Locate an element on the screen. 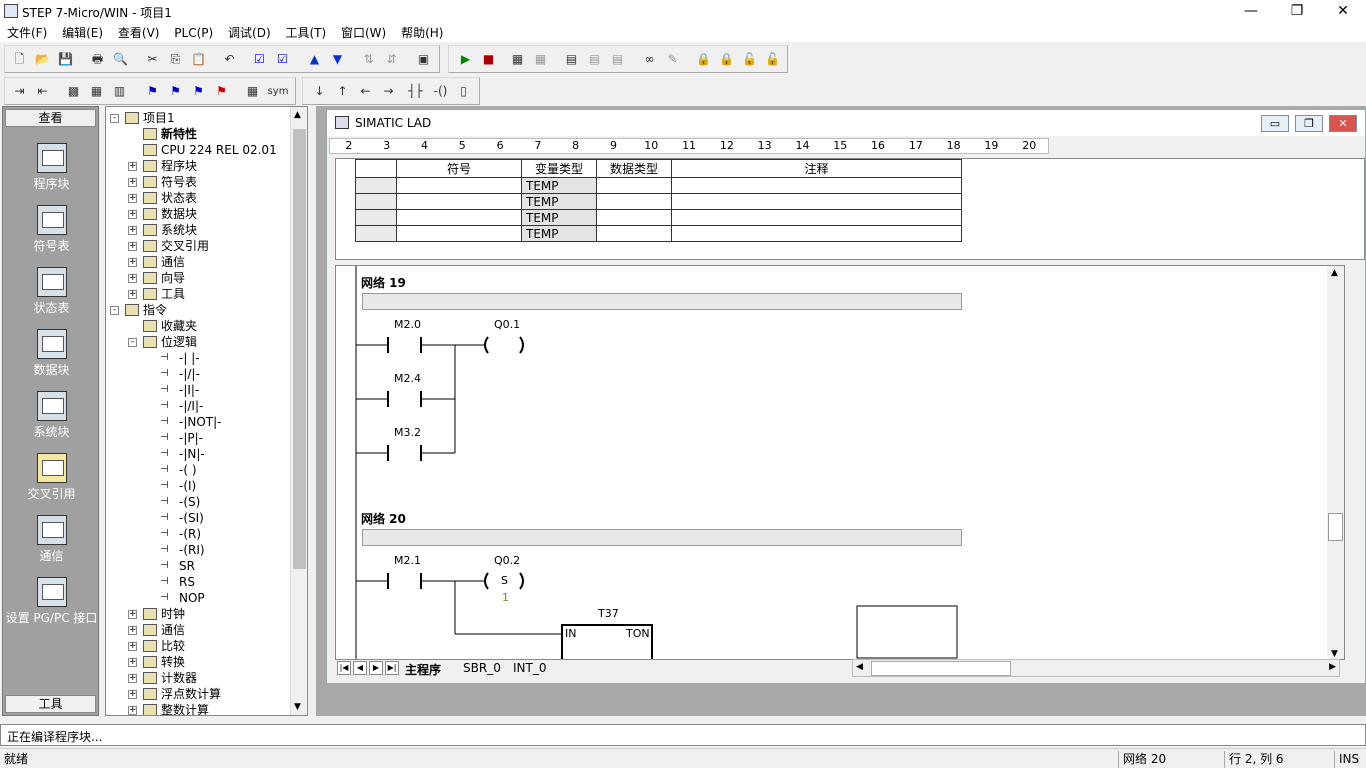  cut-icon: ✂ is located at coordinates (152, 59).